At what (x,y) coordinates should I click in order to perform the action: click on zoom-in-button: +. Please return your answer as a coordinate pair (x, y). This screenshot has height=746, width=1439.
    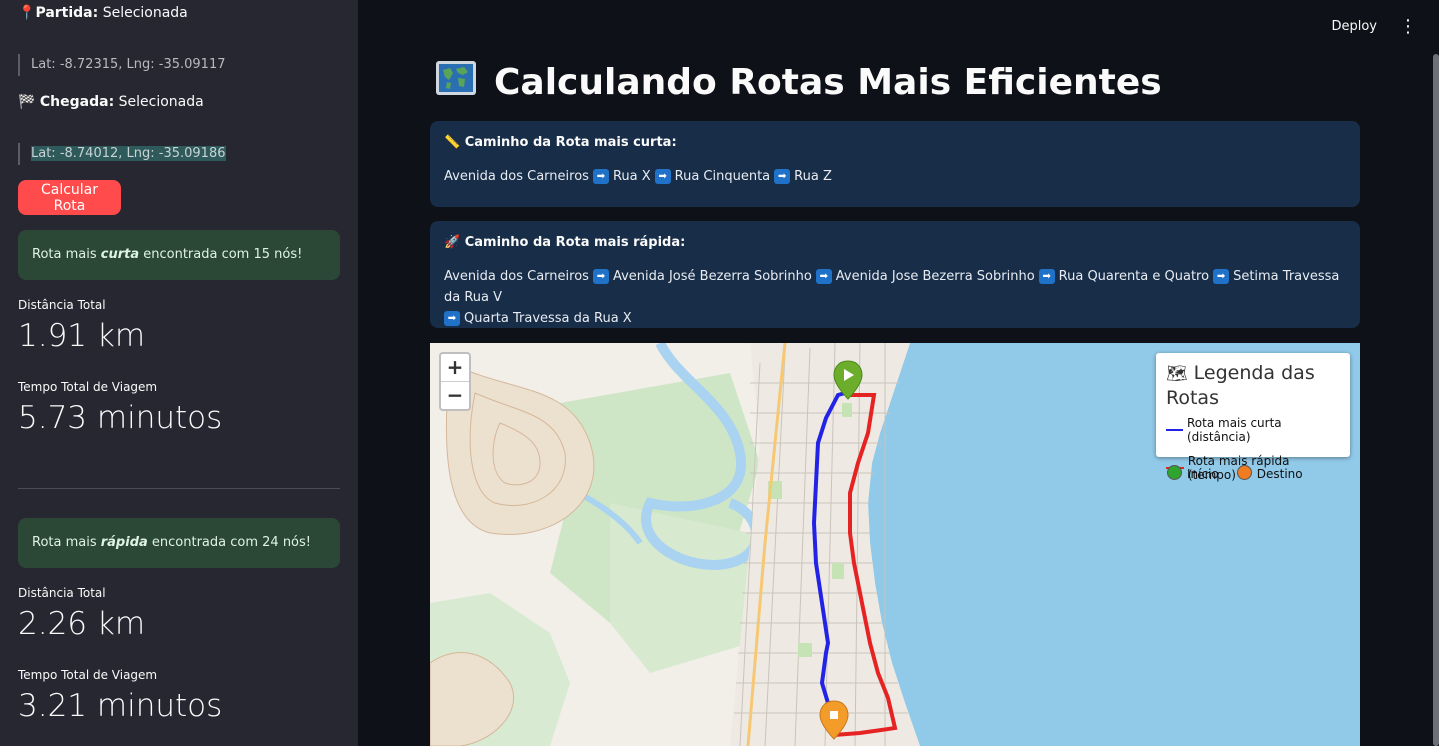
    Looking at the image, I should click on (455, 367).